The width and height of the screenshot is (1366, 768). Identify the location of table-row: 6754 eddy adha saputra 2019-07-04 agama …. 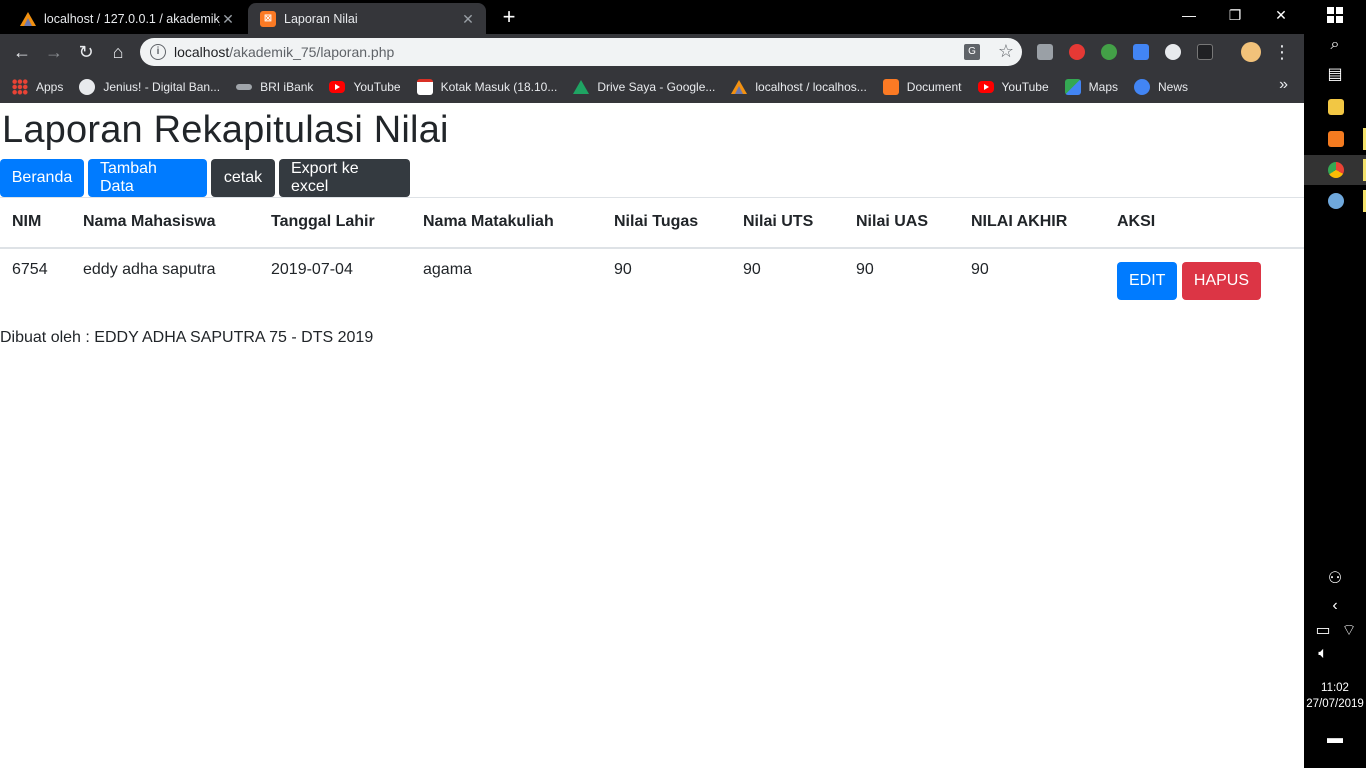
(652, 279).